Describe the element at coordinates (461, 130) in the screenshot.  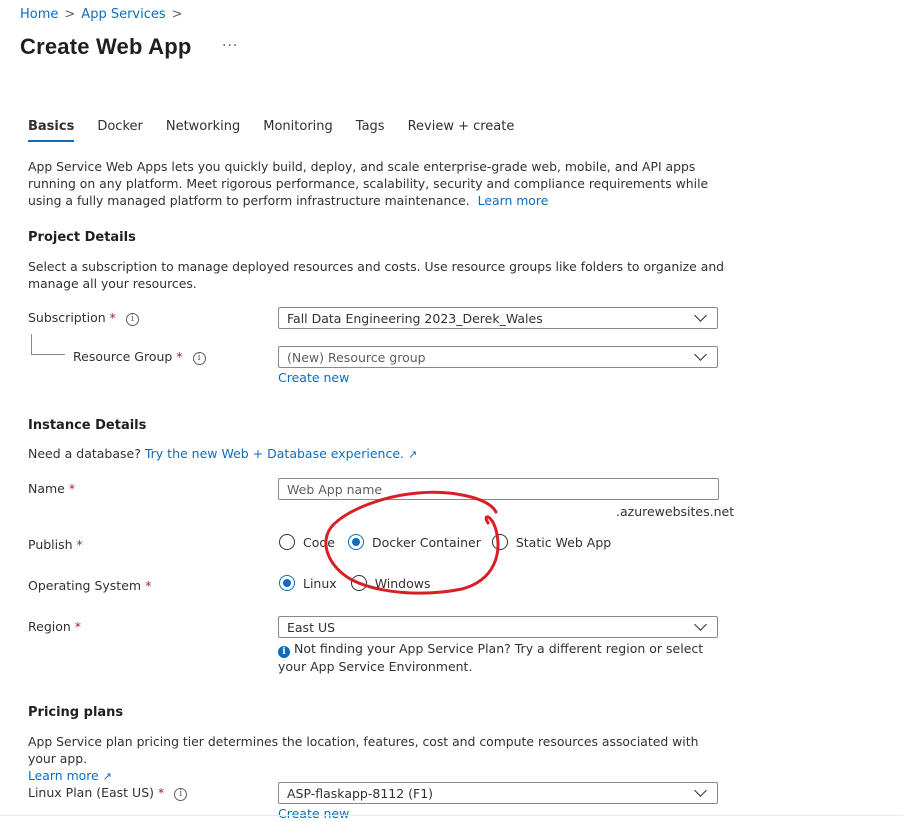
I see `tab-review-create: Review + create` at that location.